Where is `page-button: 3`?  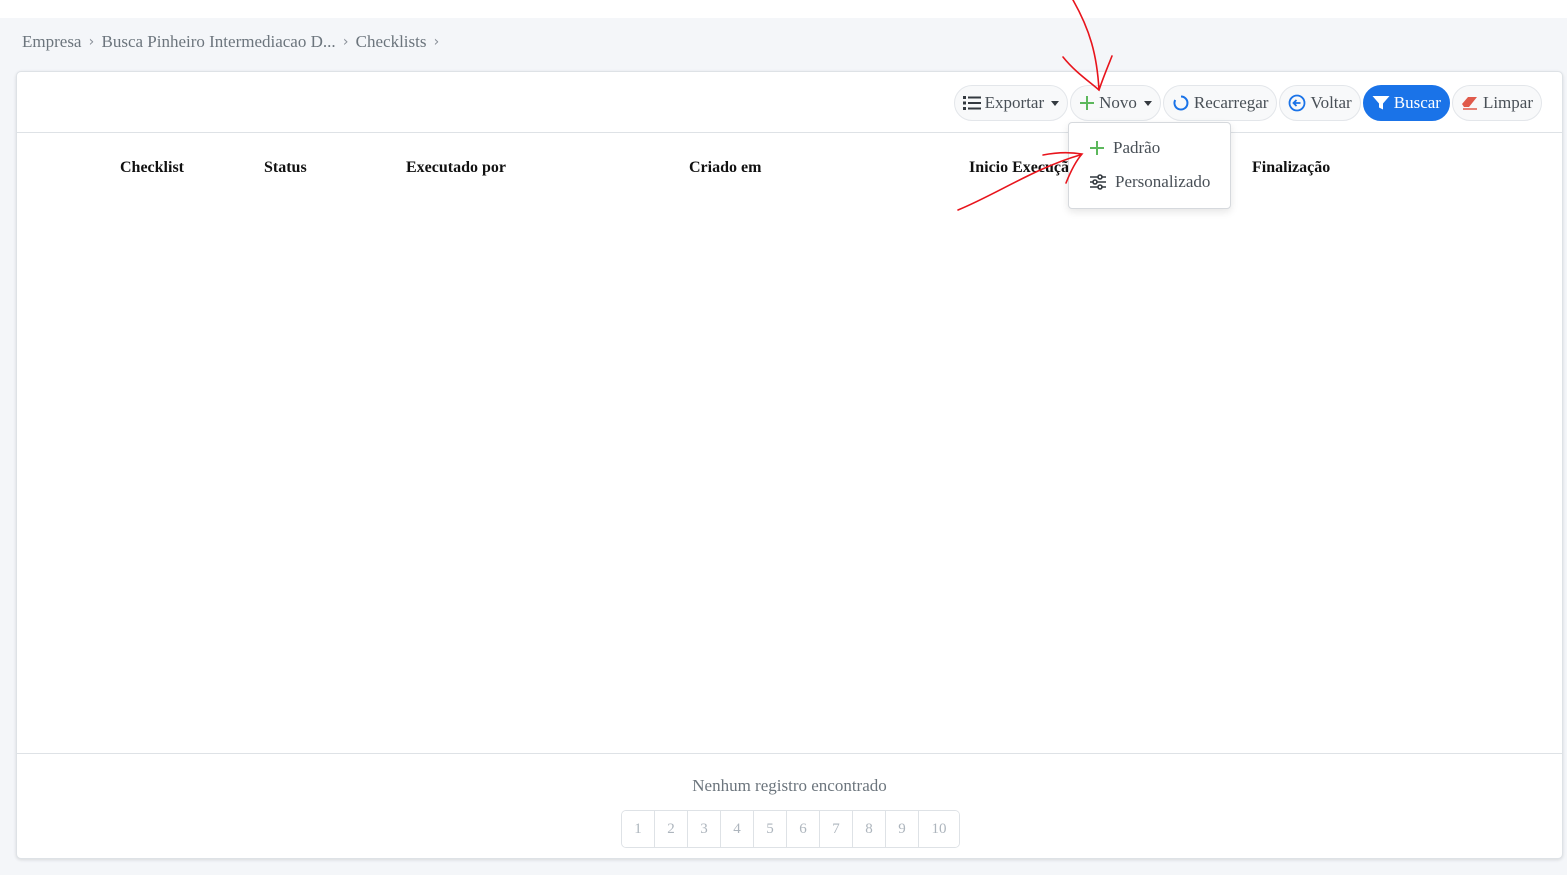 page-button: 3 is located at coordinates (704, 829).